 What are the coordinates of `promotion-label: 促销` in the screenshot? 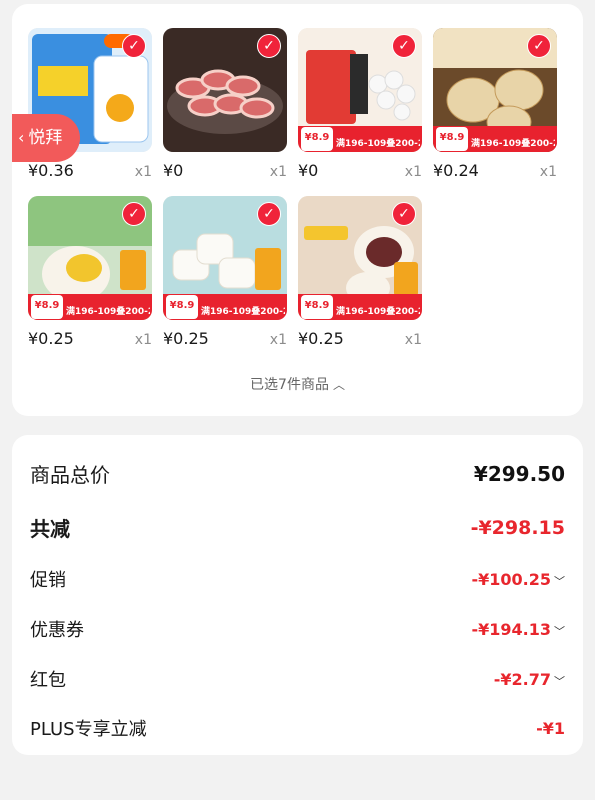 It's located at (48, 580).